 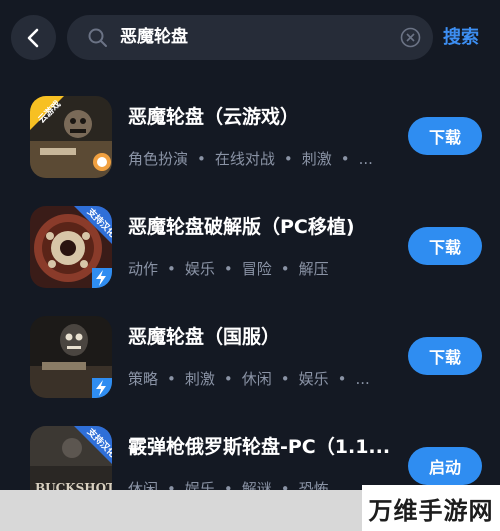 What do you see at coordinates (71, 357) in the screenshot?
I see `game-thumbnail` at bounding box center [71, 357].